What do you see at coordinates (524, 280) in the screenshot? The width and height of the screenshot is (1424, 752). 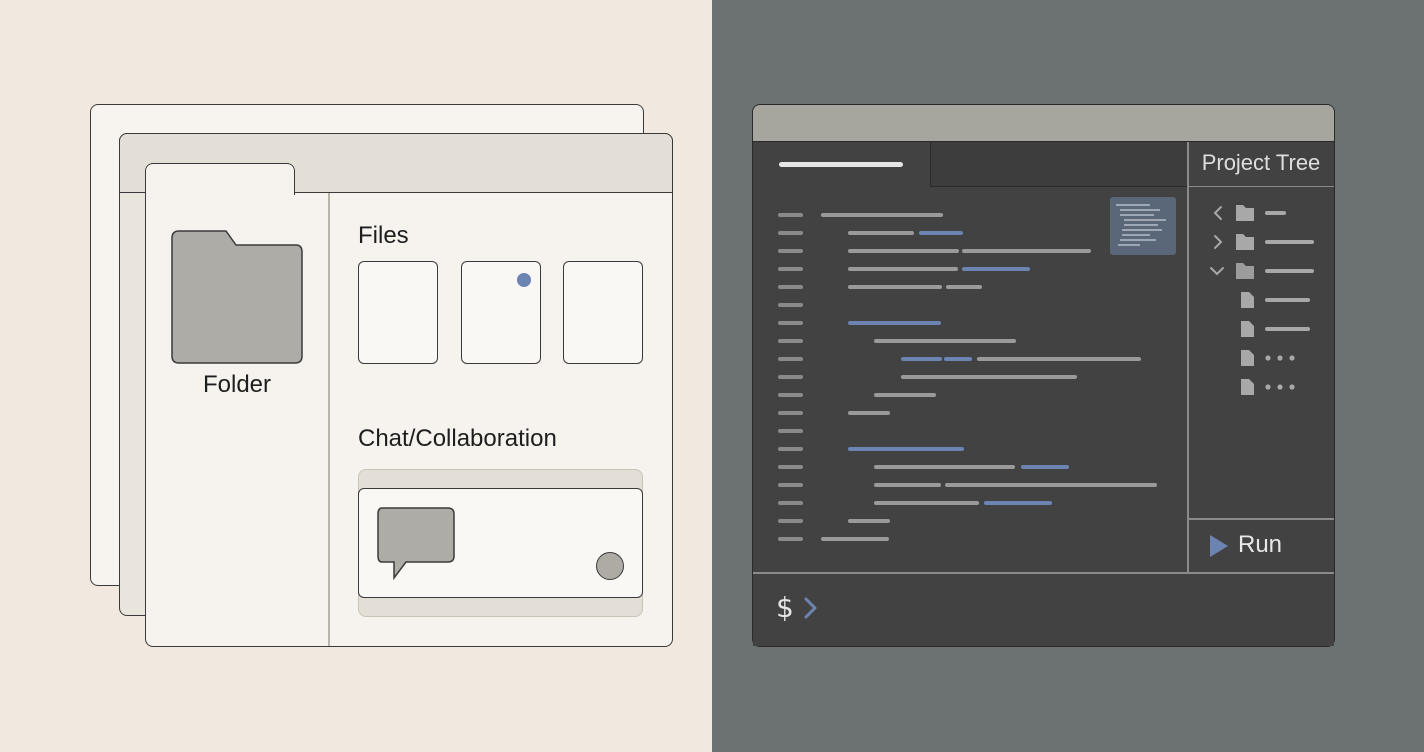 I see `notification-dot` at bounding box center [524, 280].